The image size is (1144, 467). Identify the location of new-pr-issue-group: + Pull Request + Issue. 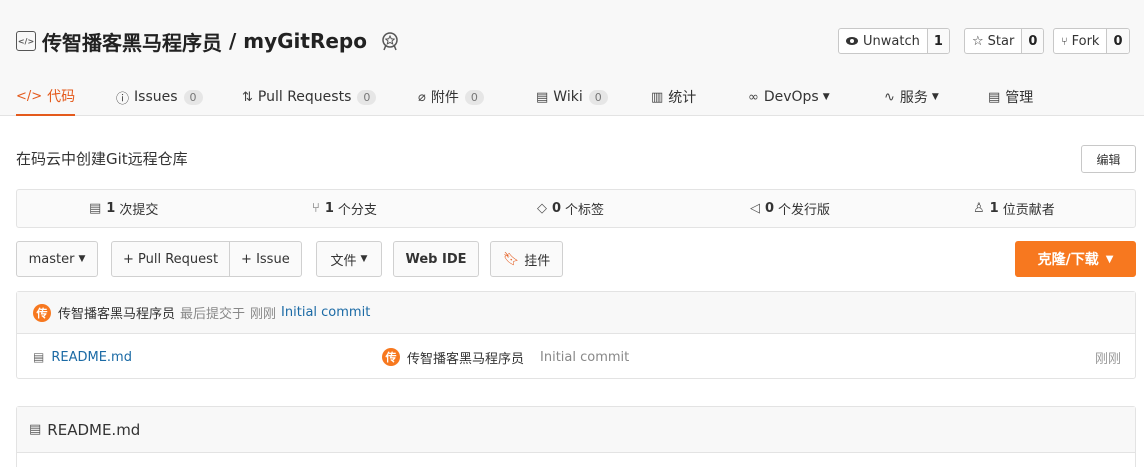
(206, 259).